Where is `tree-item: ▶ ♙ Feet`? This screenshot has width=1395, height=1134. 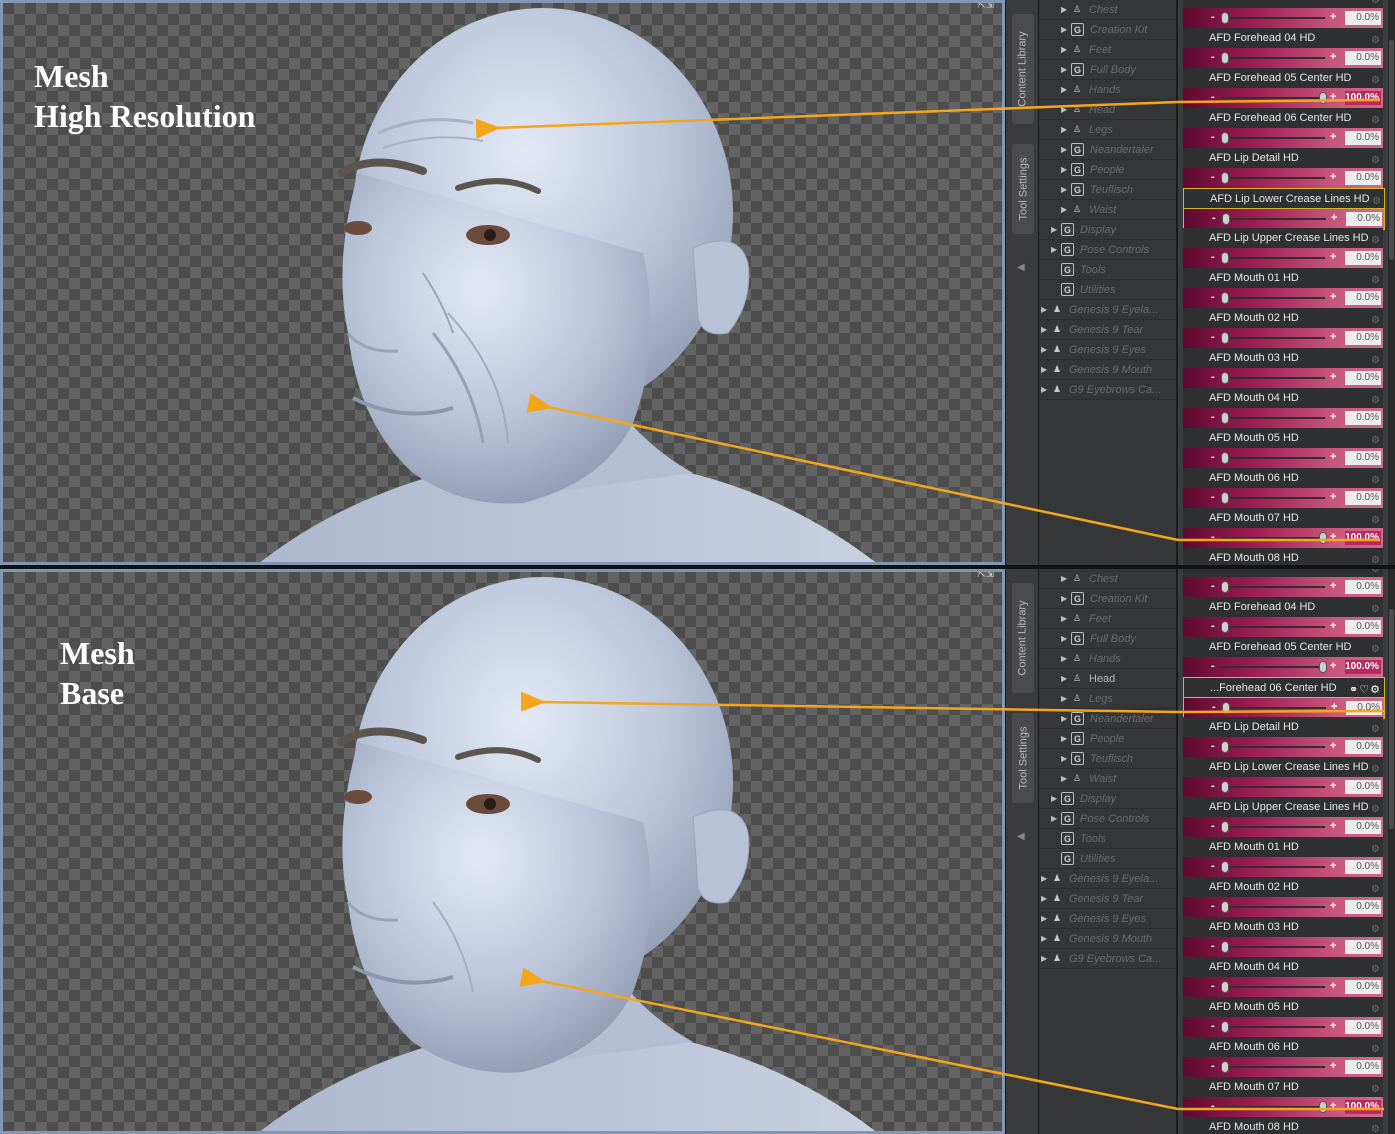
tree-item: ▶ ♙ Feet is located at coordinates (1107, 50).